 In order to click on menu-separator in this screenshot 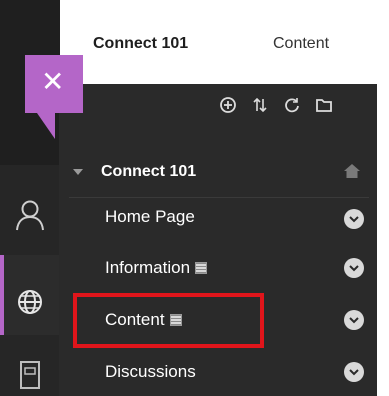, I will do `click(219, 197)`.